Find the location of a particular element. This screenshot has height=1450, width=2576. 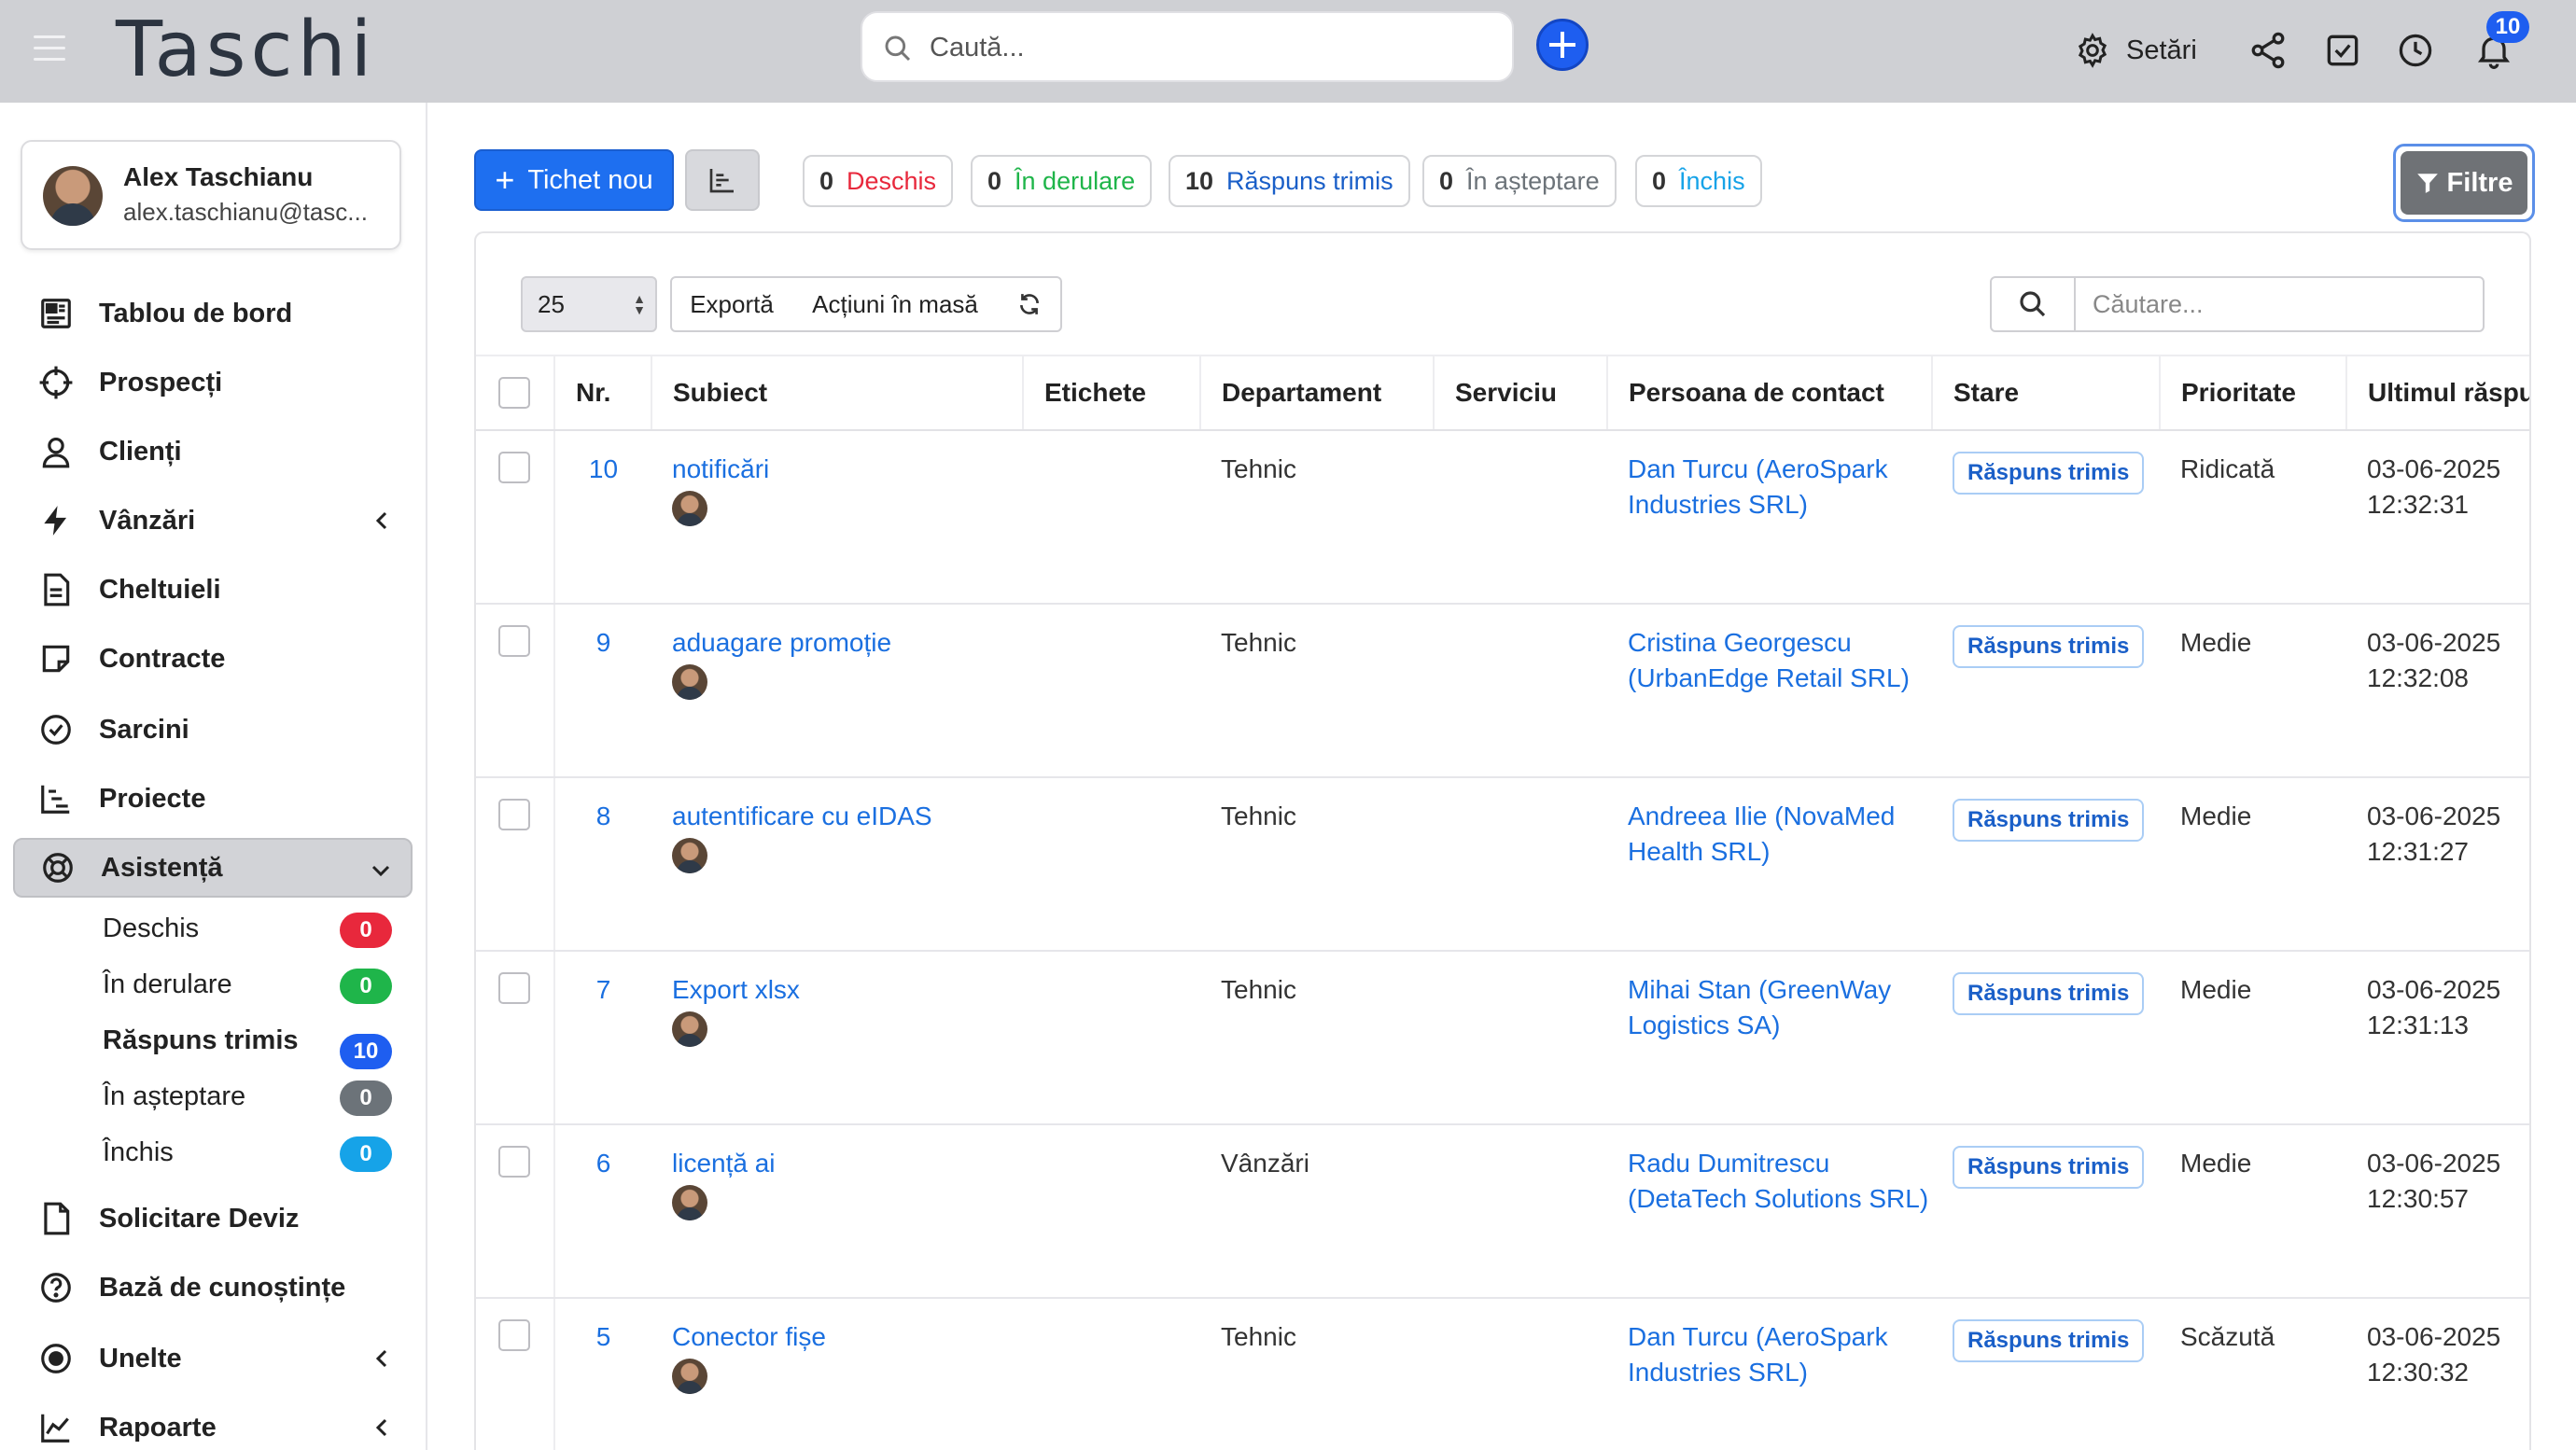

ticket-number-link: 9 is located at coordinates (603, 642).